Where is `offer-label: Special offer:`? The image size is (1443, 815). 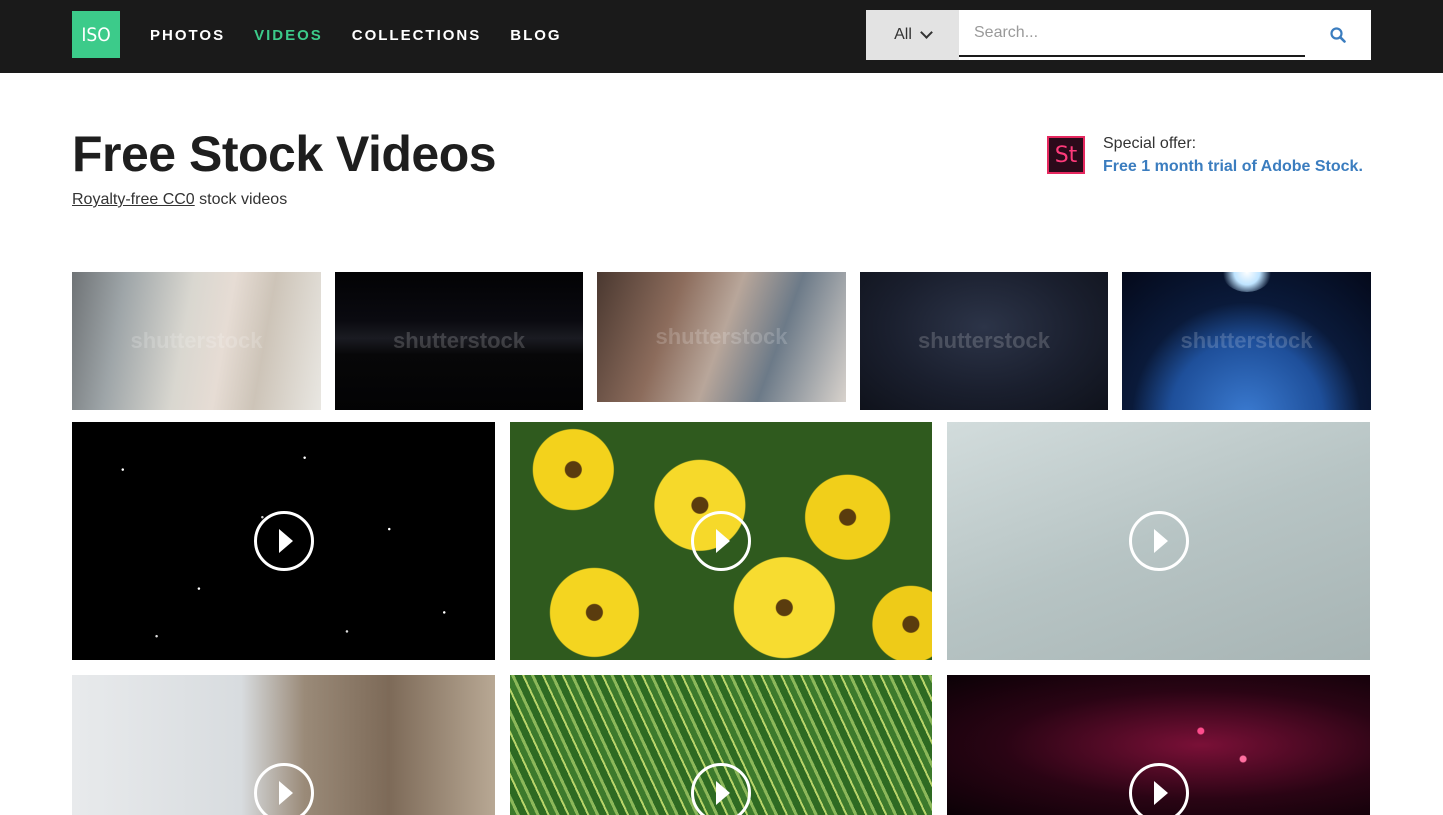
offer-label: Special offer: is located at coordinates (1150, 143).